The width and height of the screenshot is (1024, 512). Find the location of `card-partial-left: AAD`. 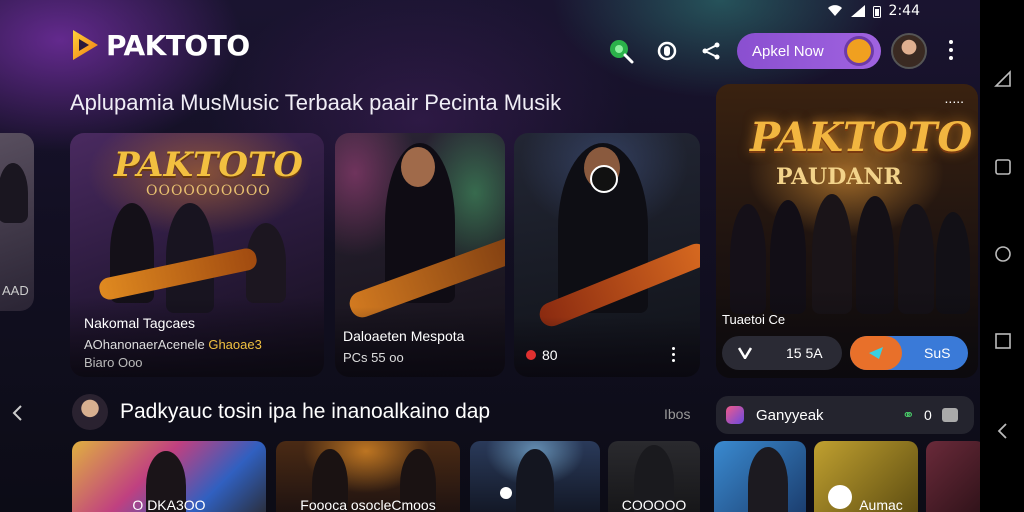

card-partial-left: AAD is located at coordinates (17, 222).